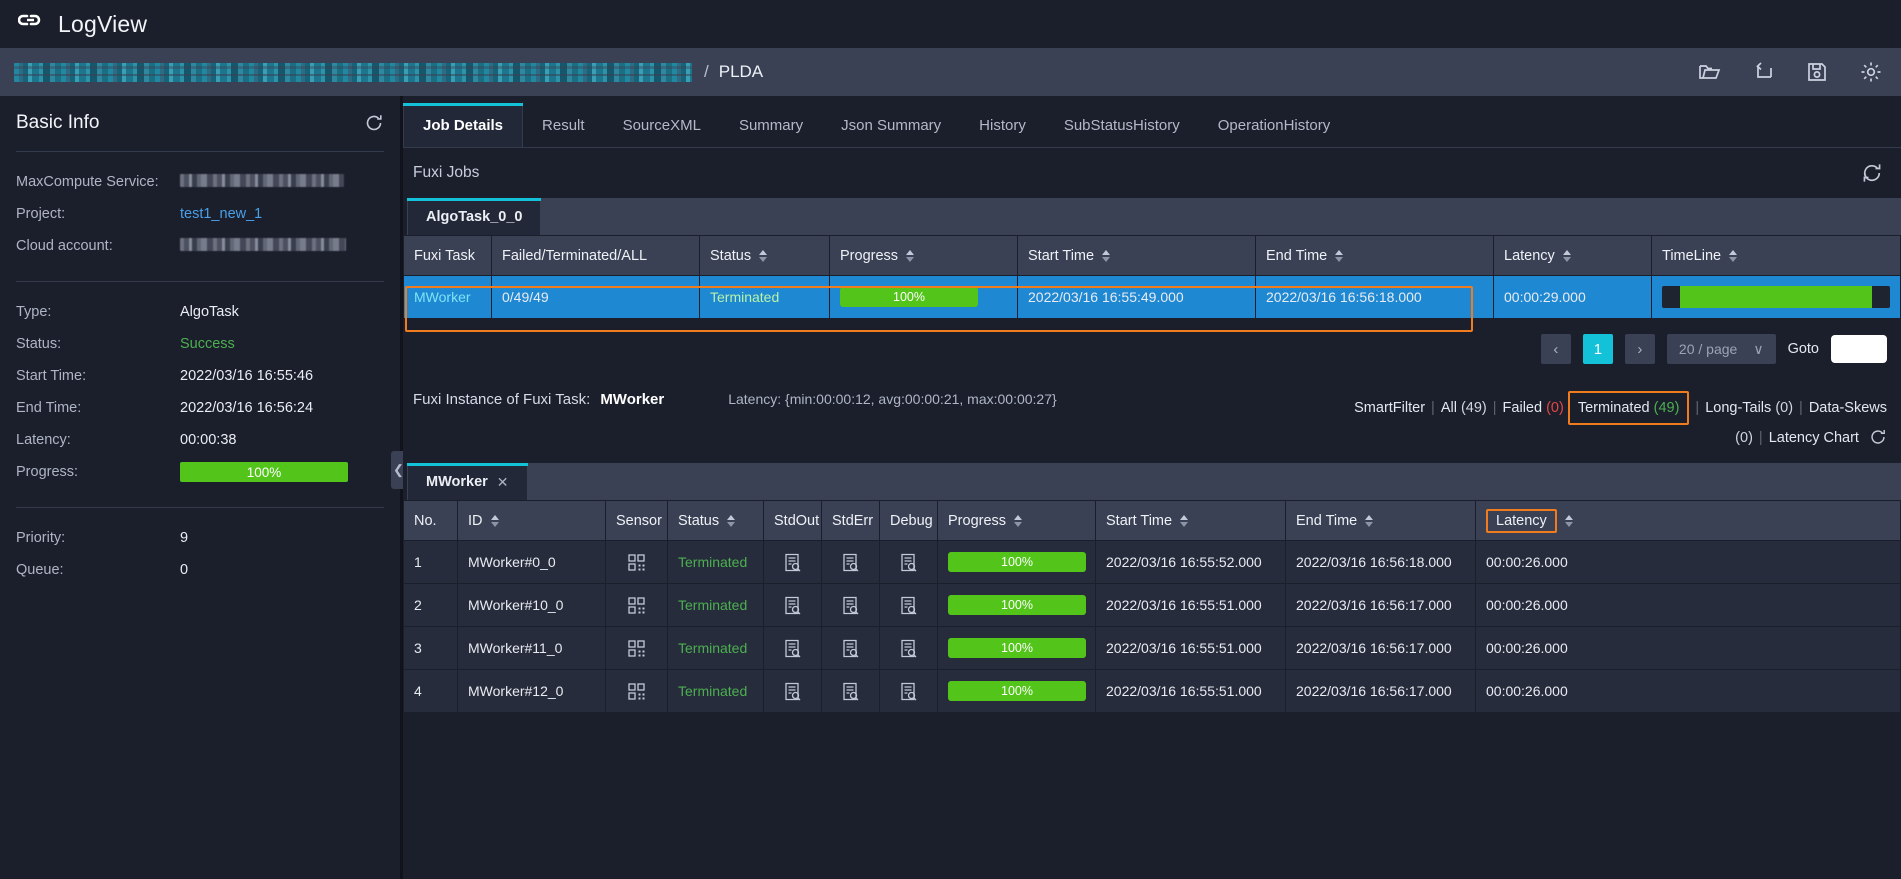 The image size is (1901, 879). Describe the element at coordinates (474, 216) in the screenshot. I see `subtab-algotask-0-0: AlgoTask_0_0` at that location.